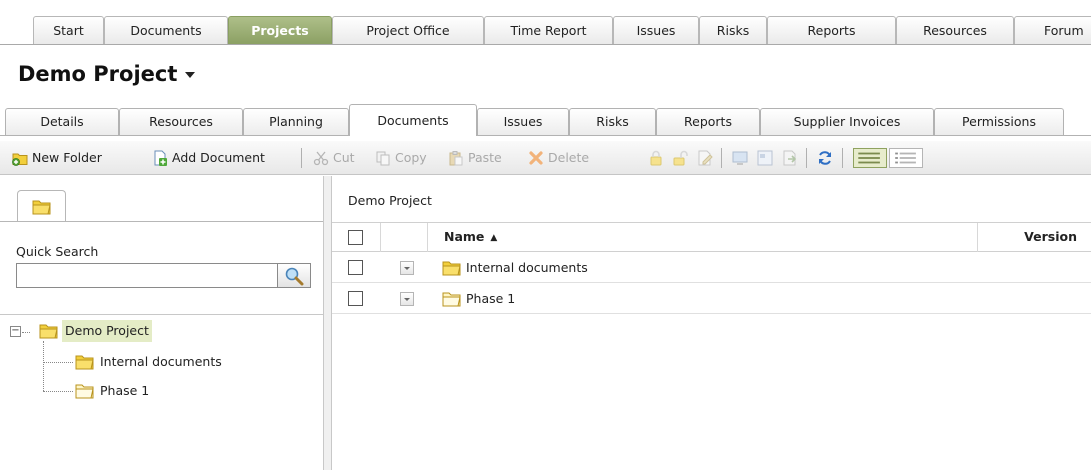 This screenshot has width=1091, height=470. I want to click on tab-documents: Documents, so click(413, 120).